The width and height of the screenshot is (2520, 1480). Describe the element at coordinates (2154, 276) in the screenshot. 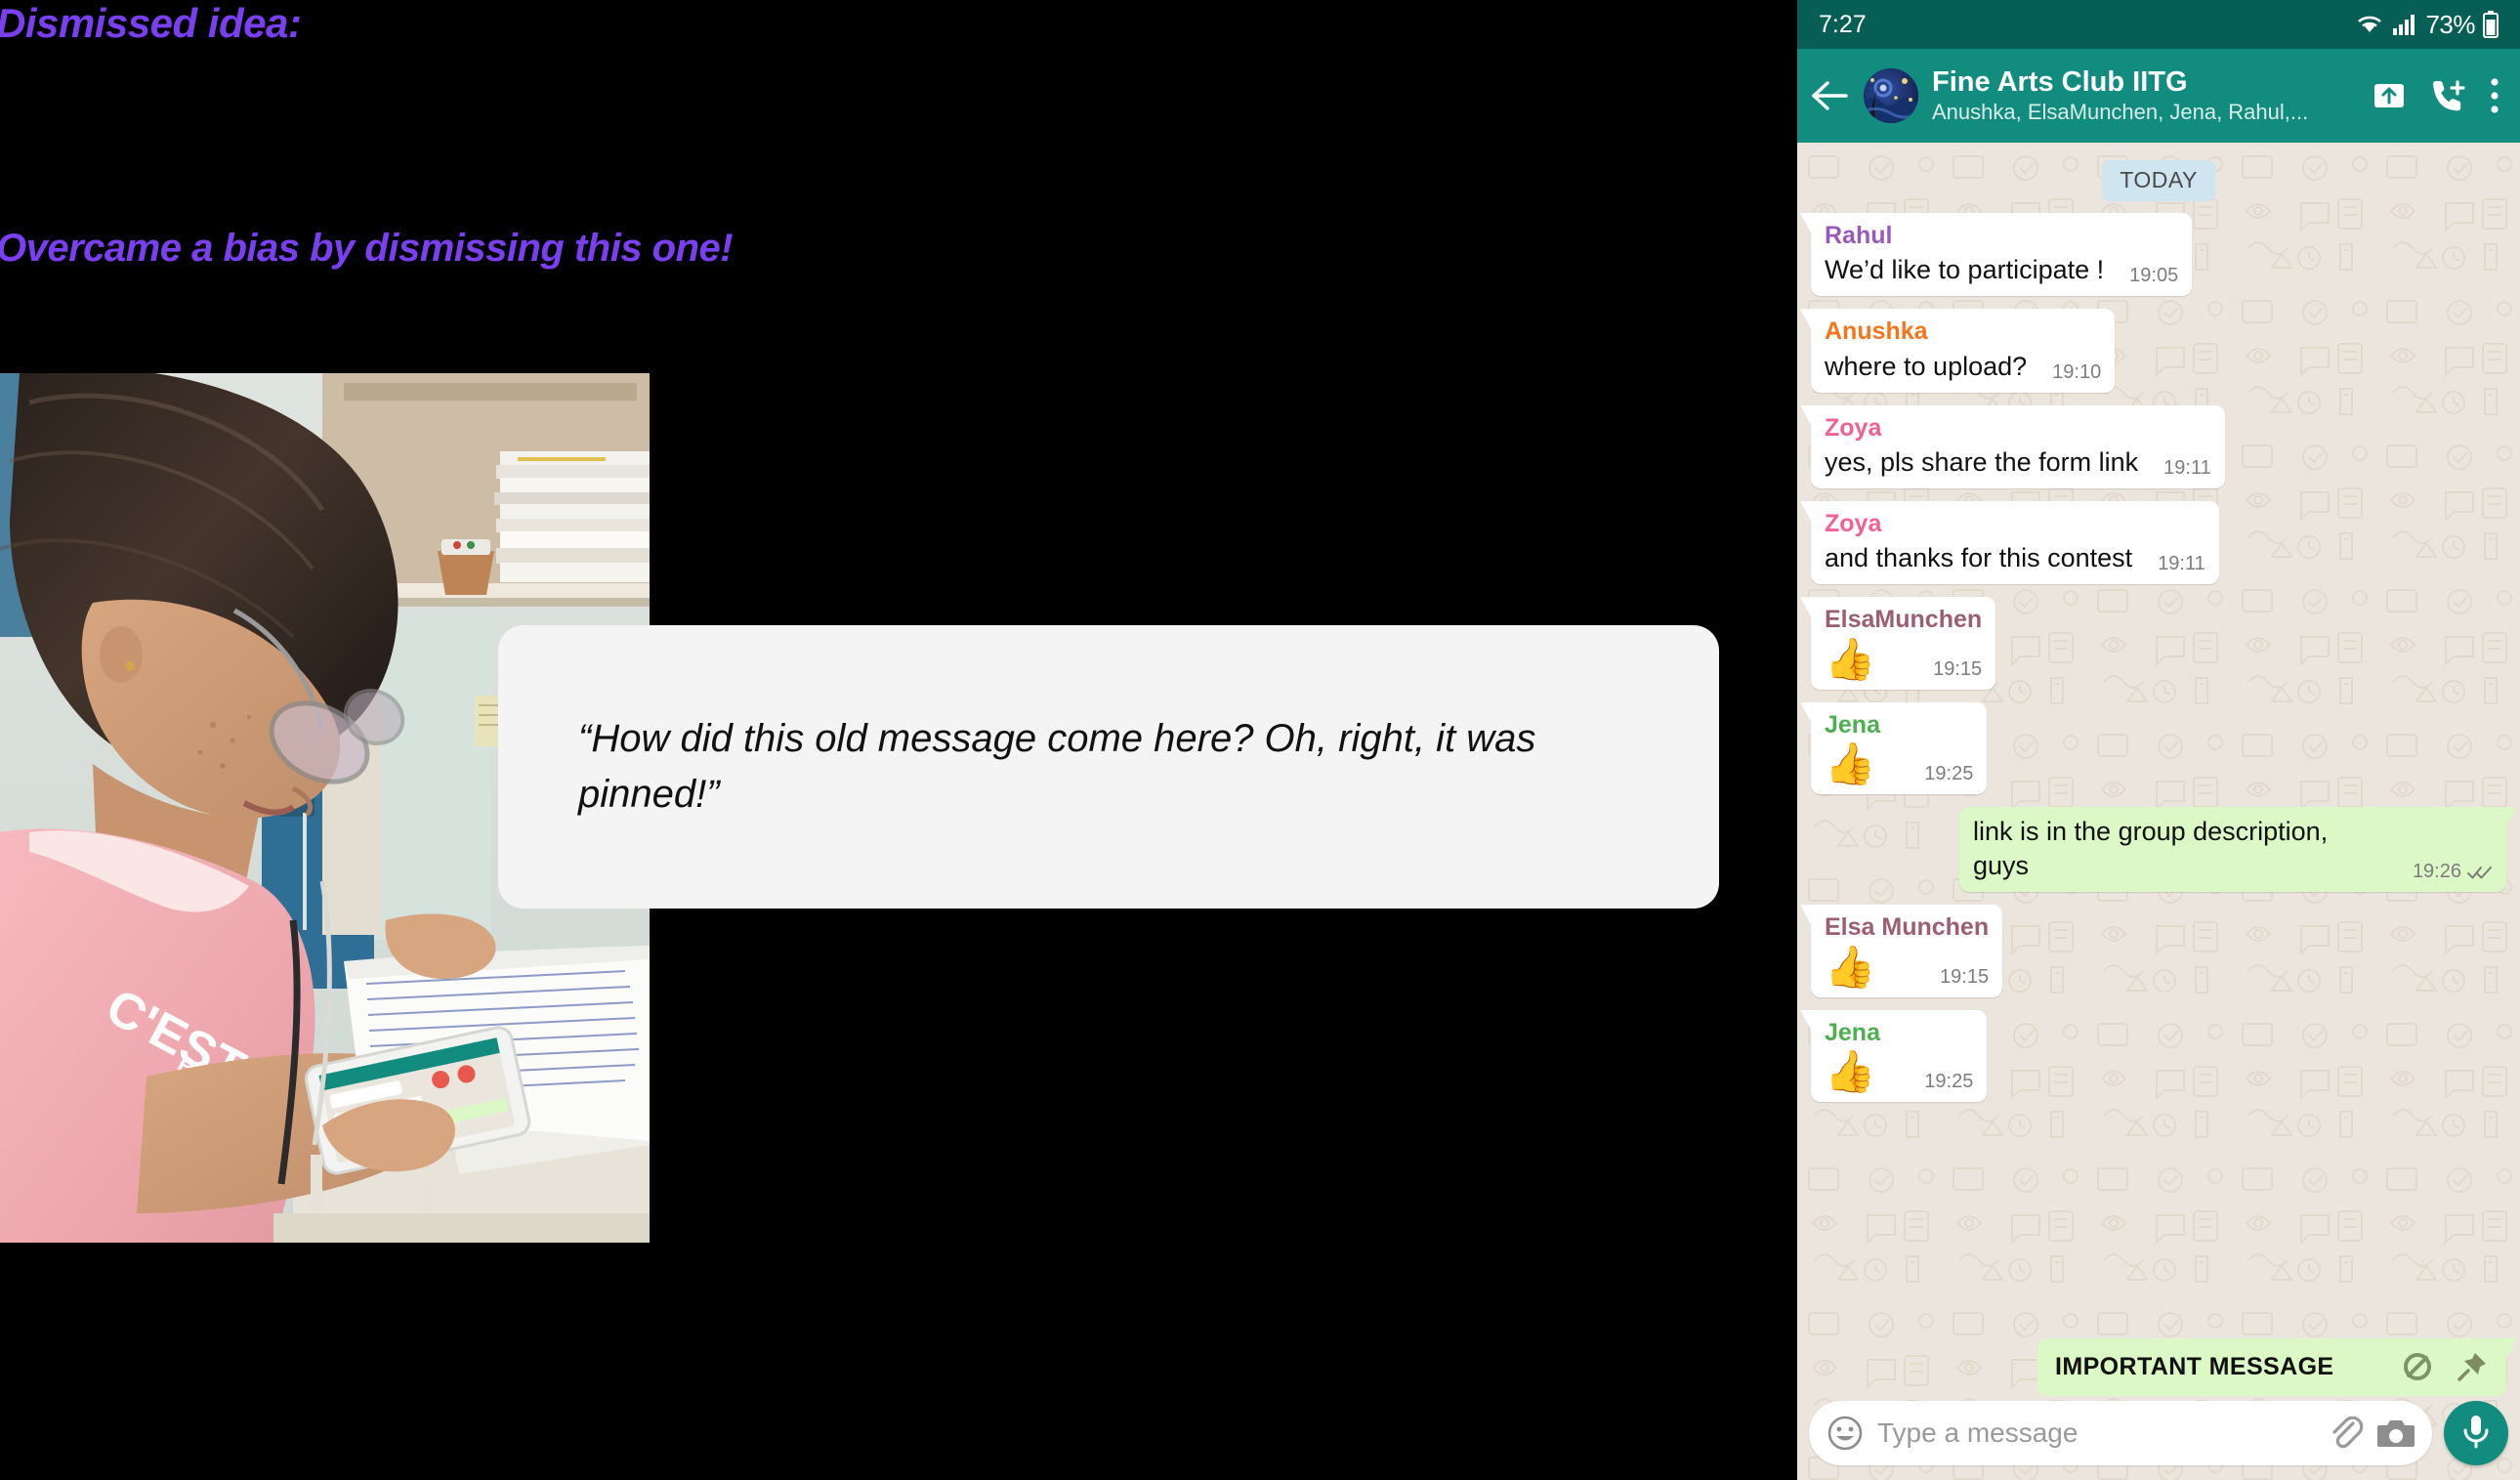

I see `message-time: 19:05` at that location.